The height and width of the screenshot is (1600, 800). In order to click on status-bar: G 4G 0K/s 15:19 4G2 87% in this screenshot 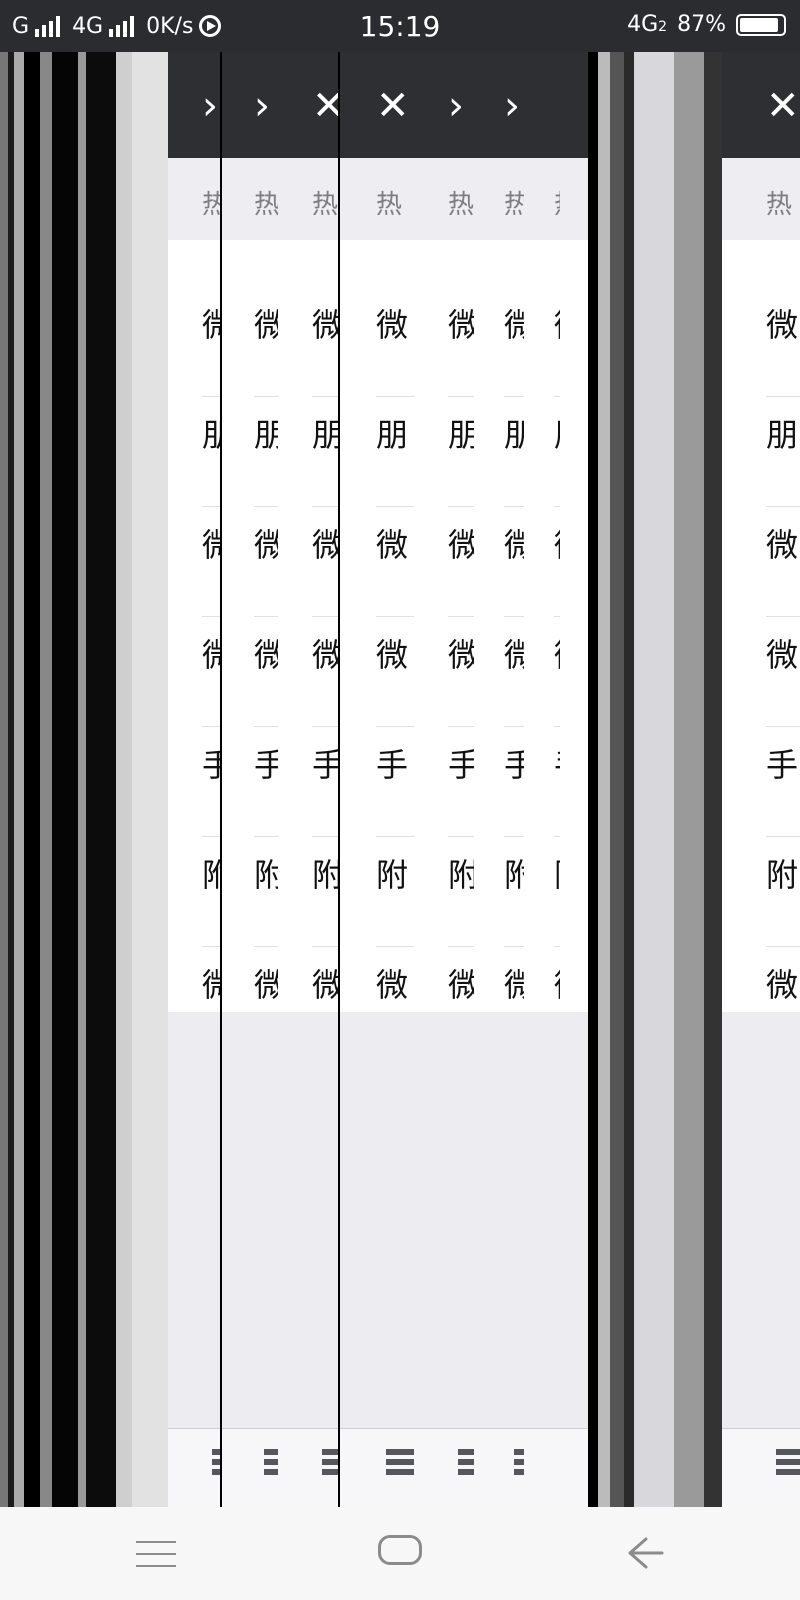, I will do `click(400, 26)`.